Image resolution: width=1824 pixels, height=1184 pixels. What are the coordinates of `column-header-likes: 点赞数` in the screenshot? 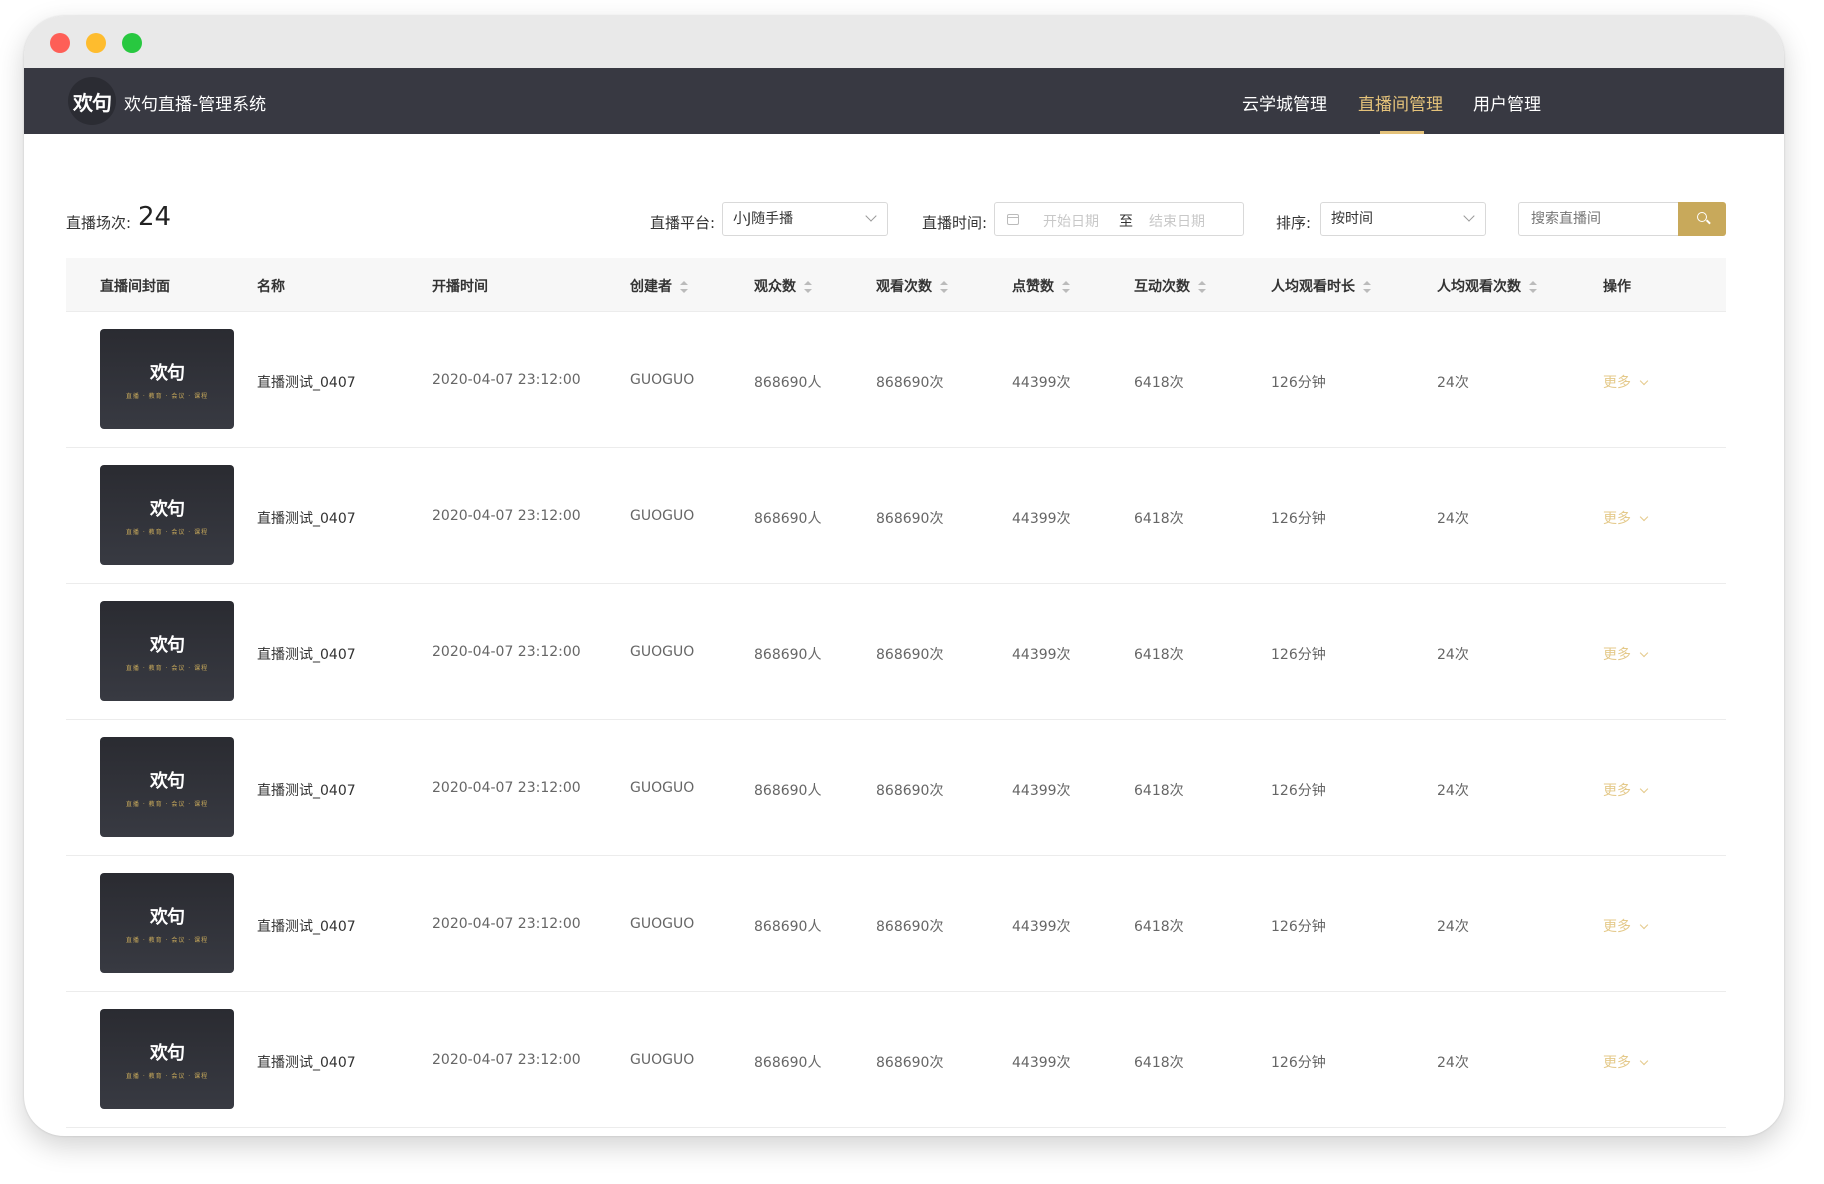 It's located at (1041, 286).